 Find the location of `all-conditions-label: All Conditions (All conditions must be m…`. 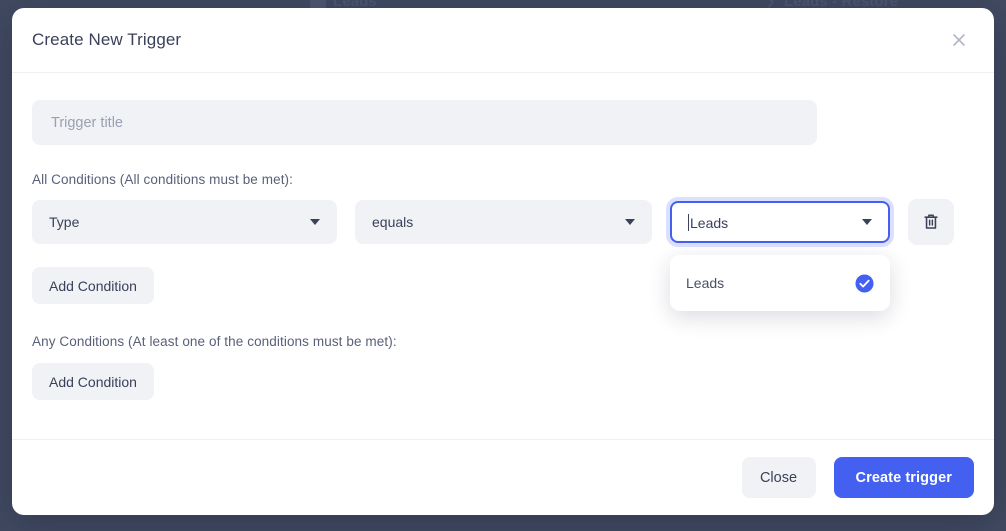

all-conditions-label: All Conditions (All conditions must be m… is located at coordinates (163, 179).